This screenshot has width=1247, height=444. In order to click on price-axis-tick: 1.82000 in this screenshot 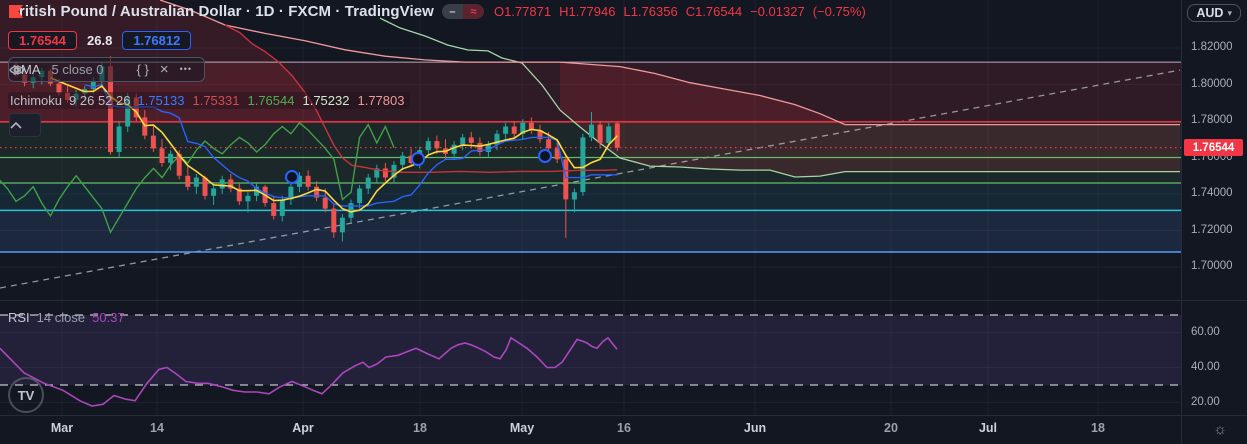, I will do `click(1212, 47)`.